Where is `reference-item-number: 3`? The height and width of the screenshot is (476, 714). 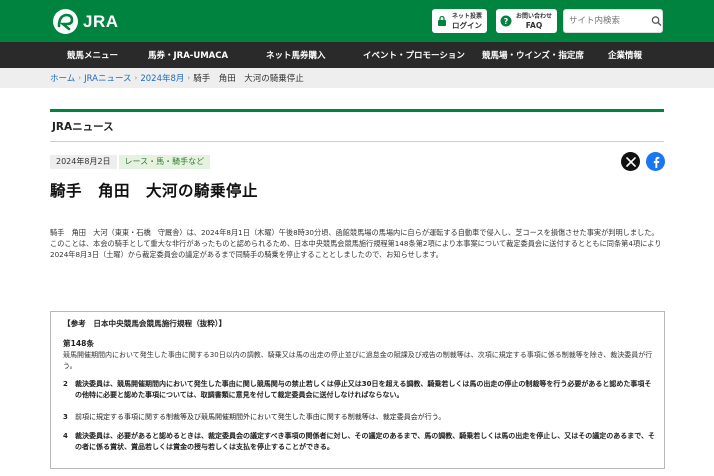
reference-item-number: 3 is located at coordinates (65, 417).